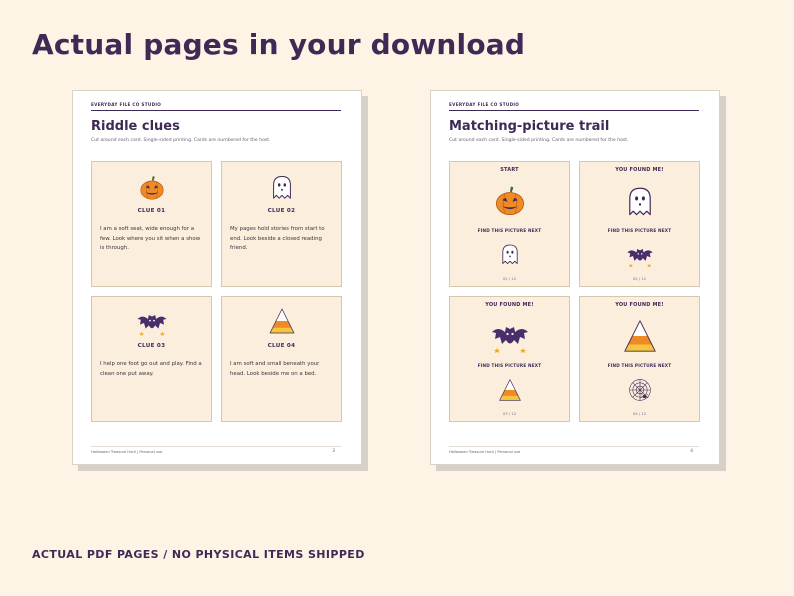 The width and height of the screenshot is (794, 596). Describe the element at coordinates (529, 126) in the screenshot. I see `page-title: Matching-picture trail` at that location.